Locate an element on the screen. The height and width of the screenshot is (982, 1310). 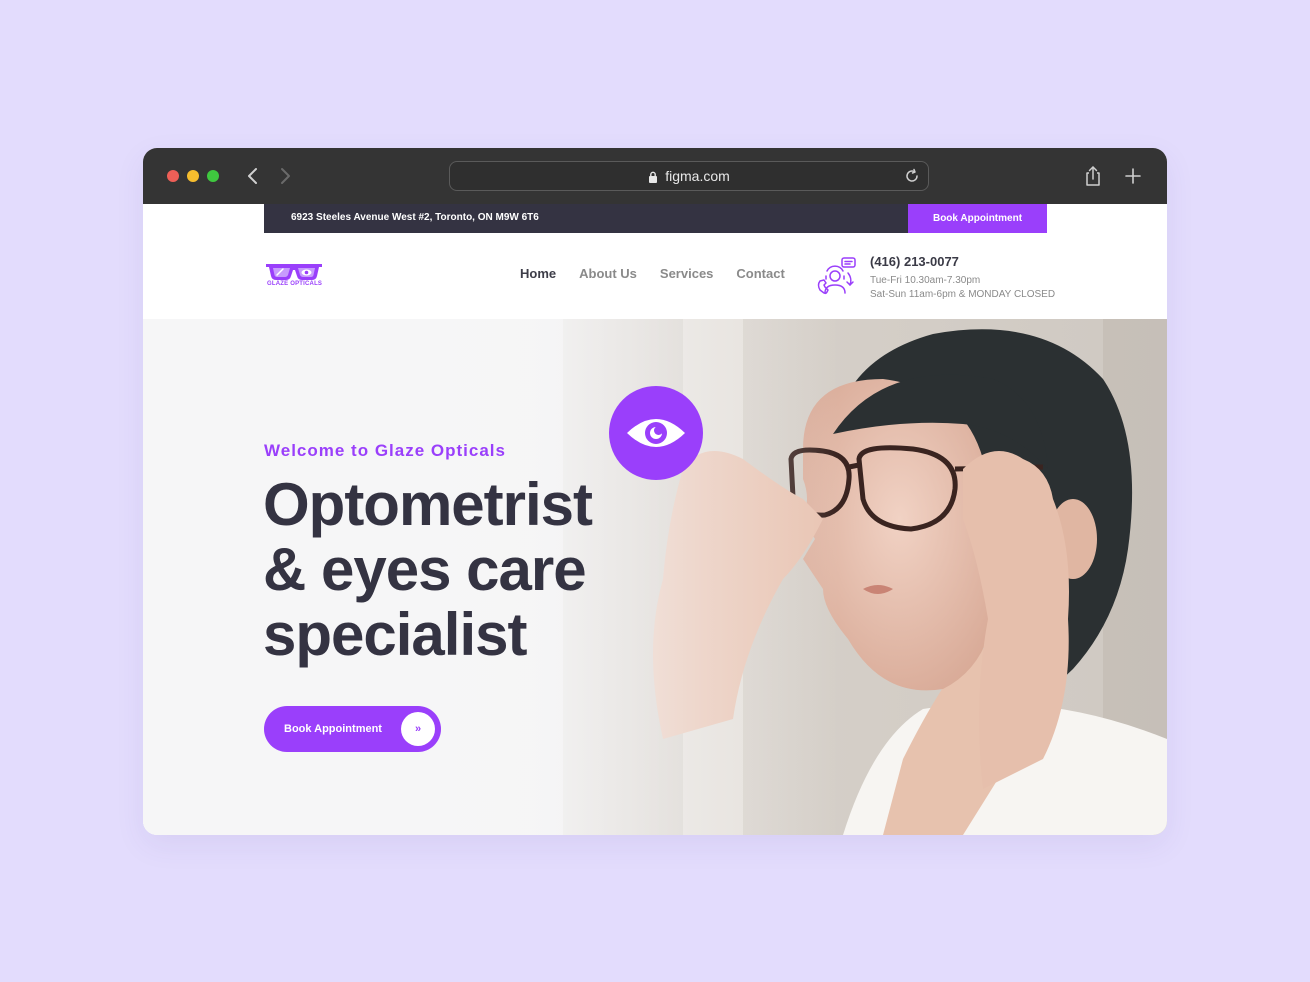
hero-headline: Optometrist & eyes care specialist is located at coordinates (473, 569).